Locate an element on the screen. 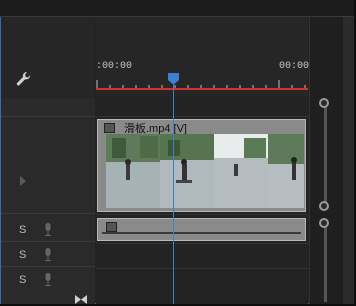 This screenshot has width=356, height=306. panel-top-strip is located at coordinates (177, 8).